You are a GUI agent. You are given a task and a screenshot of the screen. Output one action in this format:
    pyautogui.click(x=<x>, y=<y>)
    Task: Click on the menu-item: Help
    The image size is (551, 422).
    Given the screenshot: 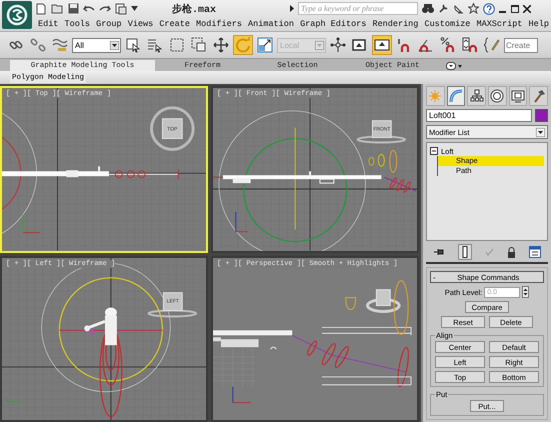 What is the action you would take?
    pyautogui.click(x=538, y=24)
    